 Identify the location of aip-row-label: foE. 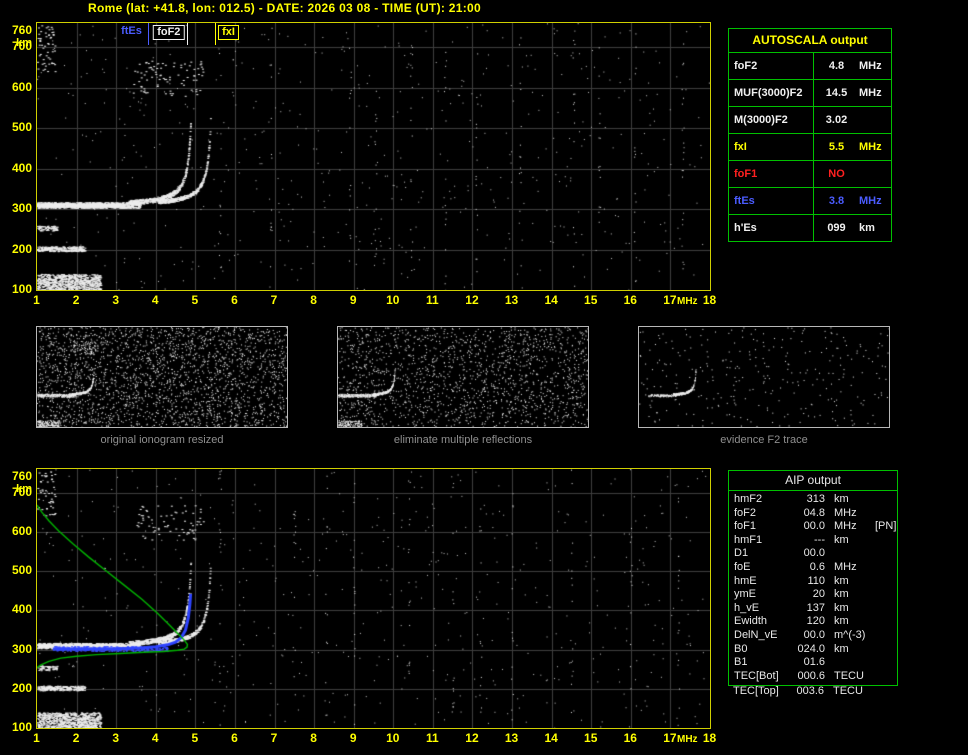
(742, 566).